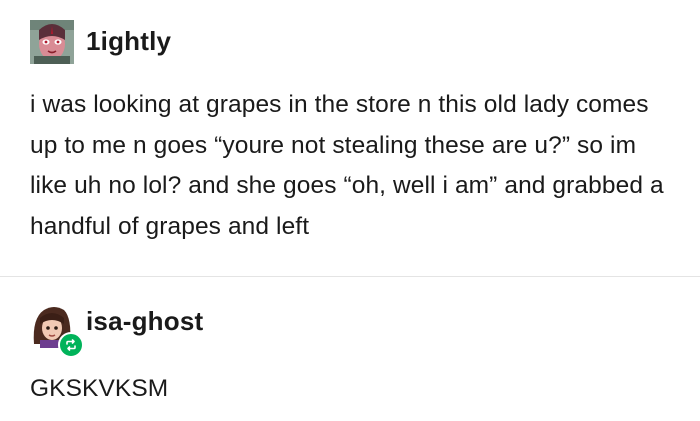  I want to click on divider, so click(350, 276).